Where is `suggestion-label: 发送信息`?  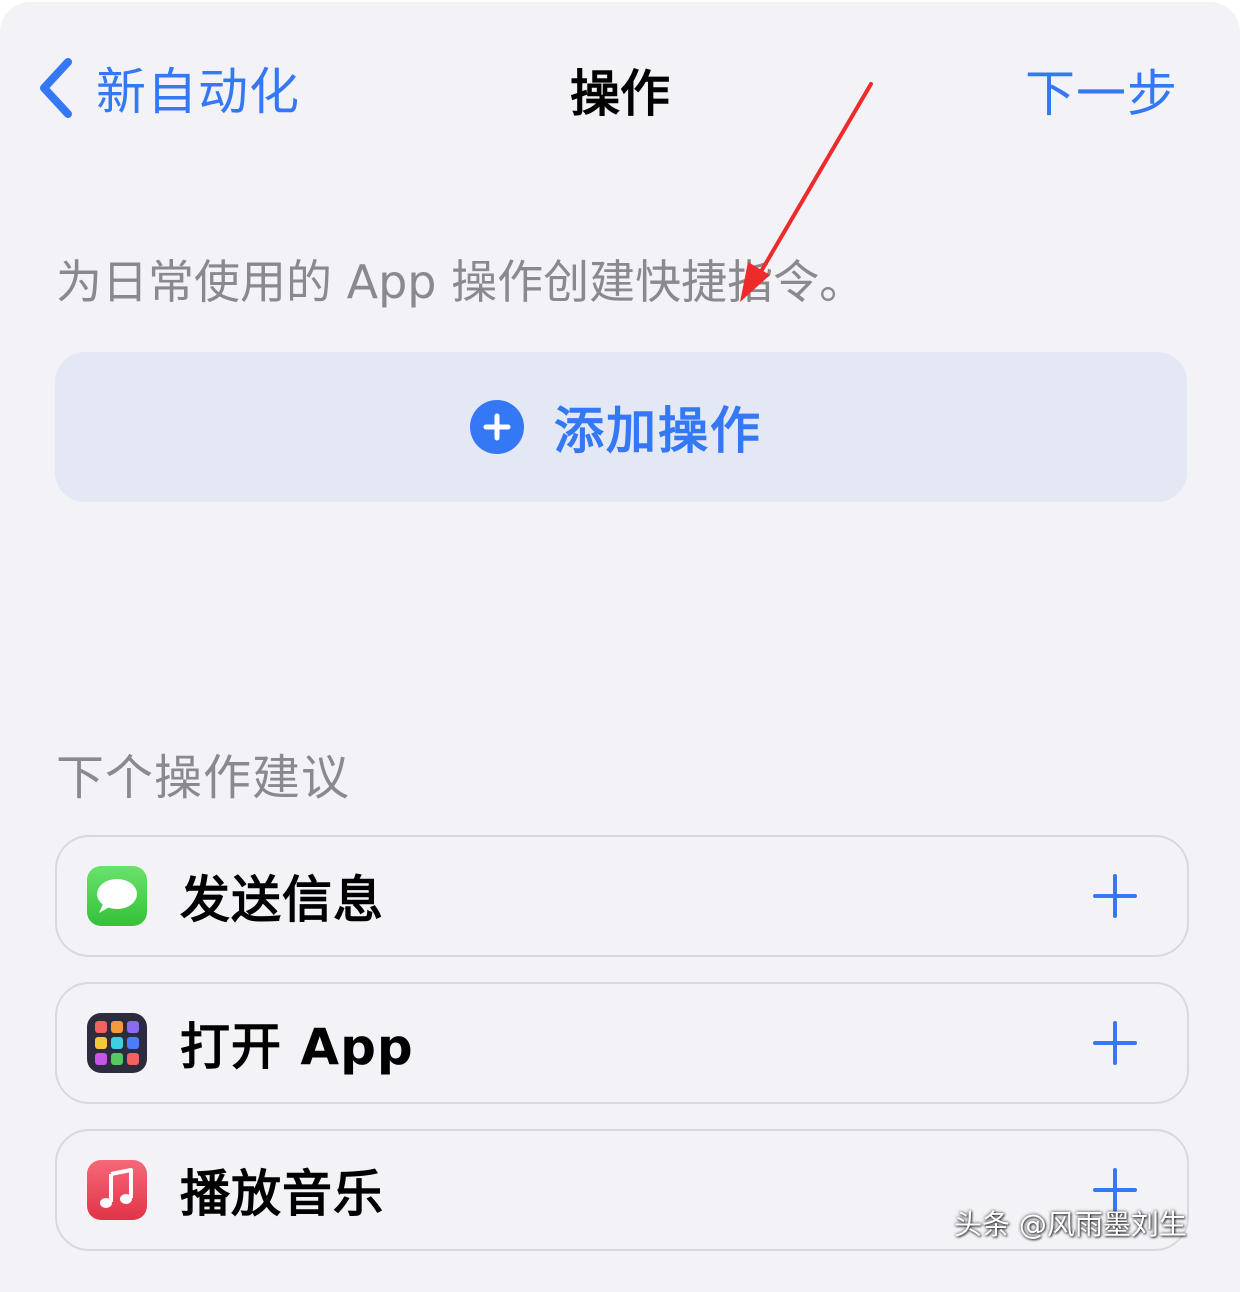 suggestion-label: 发送信息 is located at coordinates (282, 900).